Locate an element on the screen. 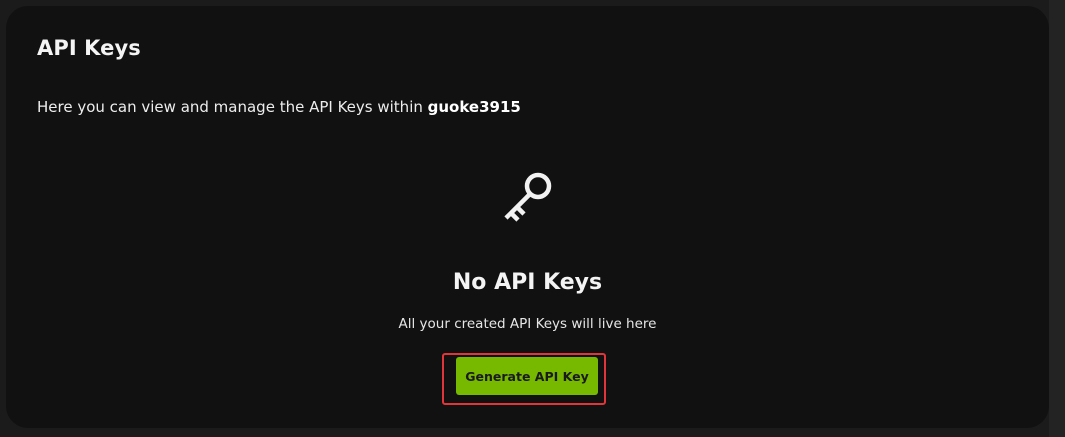 This screenshot has height=437, width=1065. key-icon is located at coordinates (527, 197).